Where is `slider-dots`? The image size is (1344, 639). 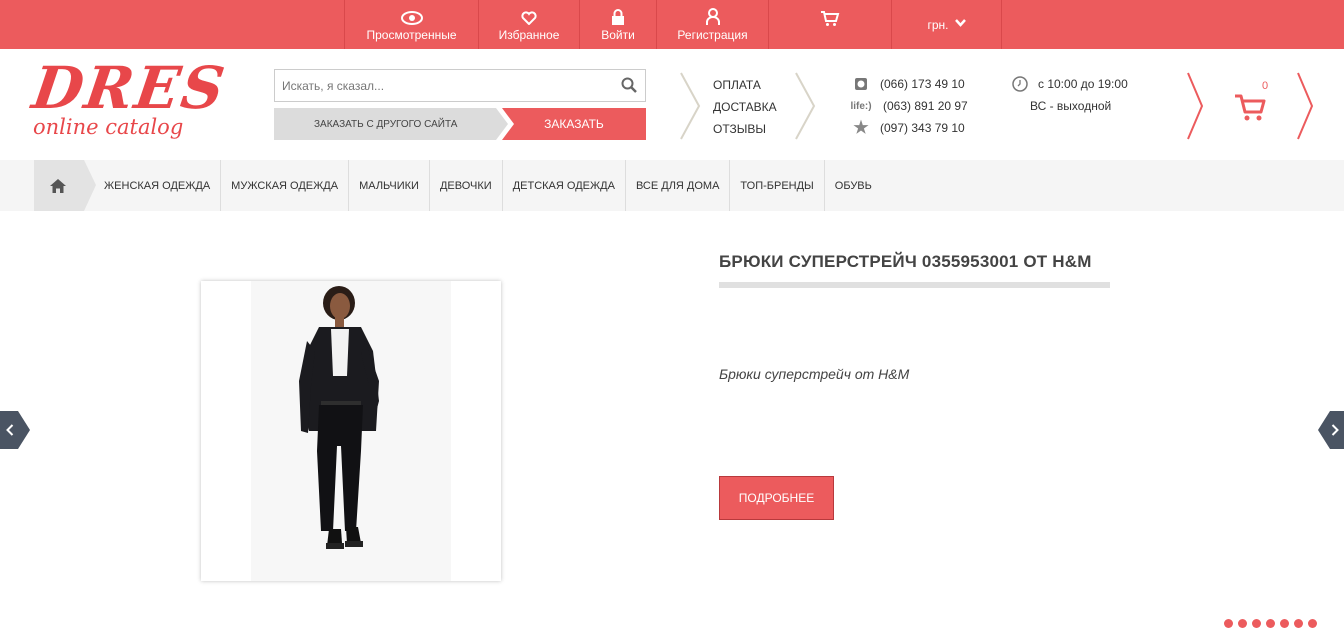 slider-dots is located at coordinates (1270, 623).